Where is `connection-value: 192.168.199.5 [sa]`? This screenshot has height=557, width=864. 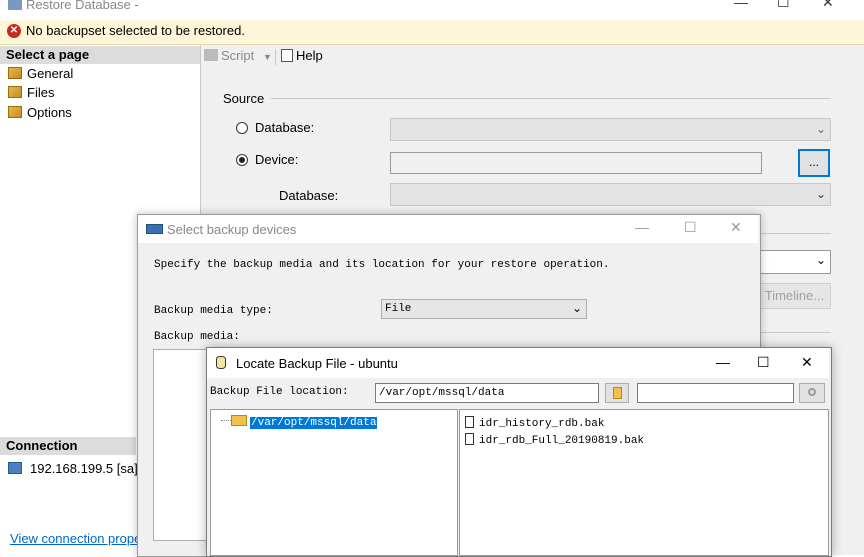
connection-value: 192.168.199.5 [sa] is located at coordinates (84, 468).